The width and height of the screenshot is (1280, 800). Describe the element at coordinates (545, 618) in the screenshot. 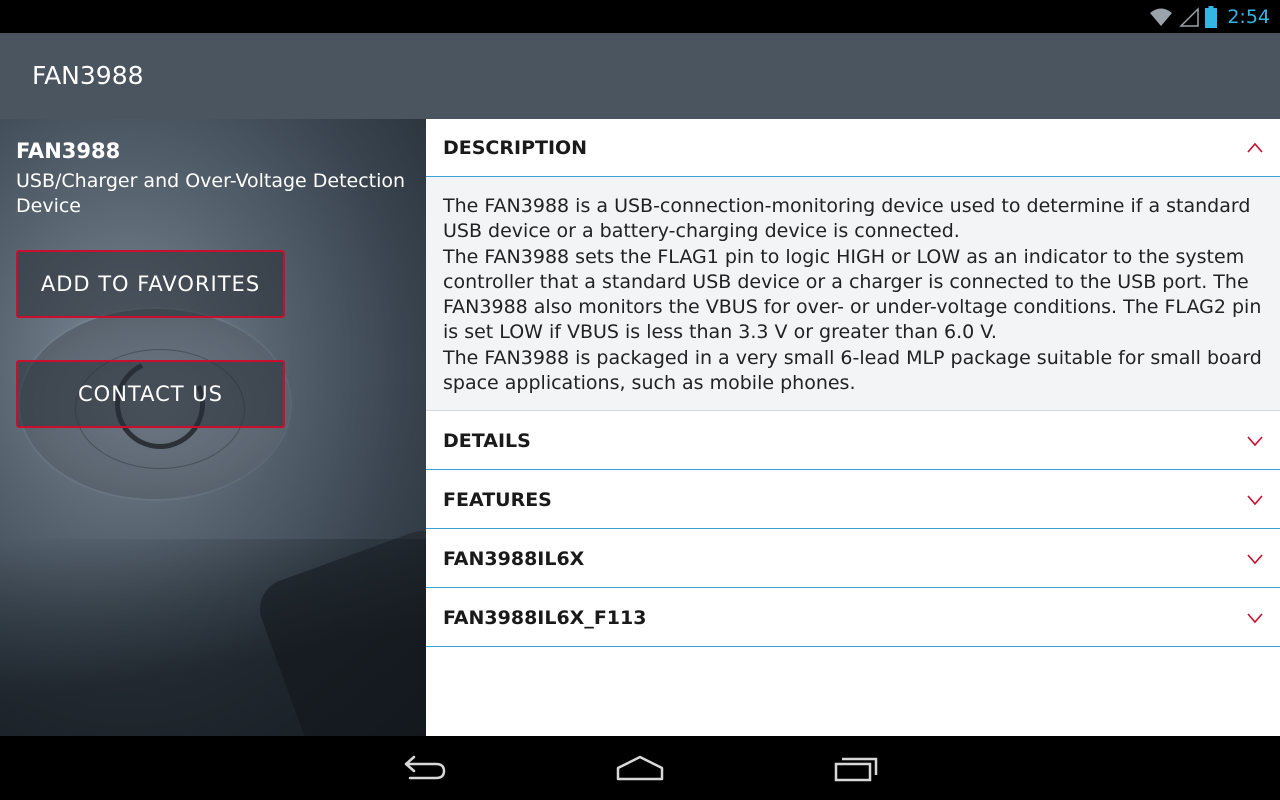

I see `accordion-title: FAN3988IL6X_F113` at that location.